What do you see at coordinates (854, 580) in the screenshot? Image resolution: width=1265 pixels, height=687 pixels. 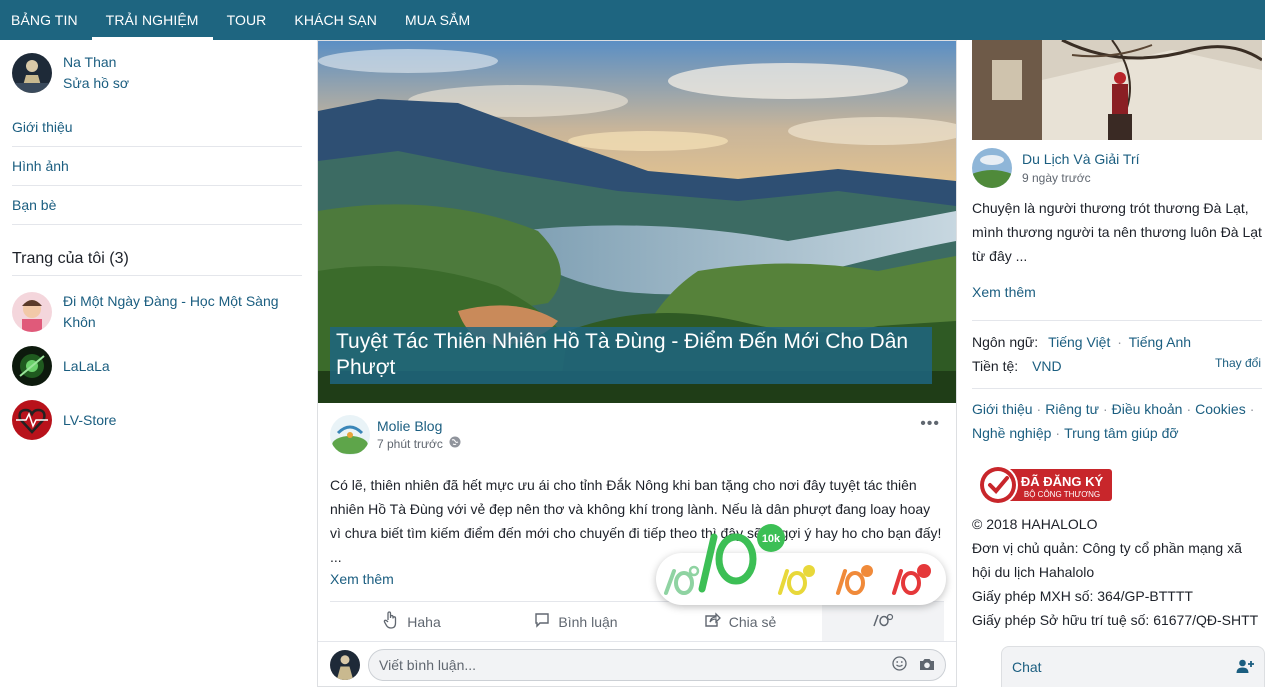 I see `reaction-lolo-orange` at bounding box center [854, 580].